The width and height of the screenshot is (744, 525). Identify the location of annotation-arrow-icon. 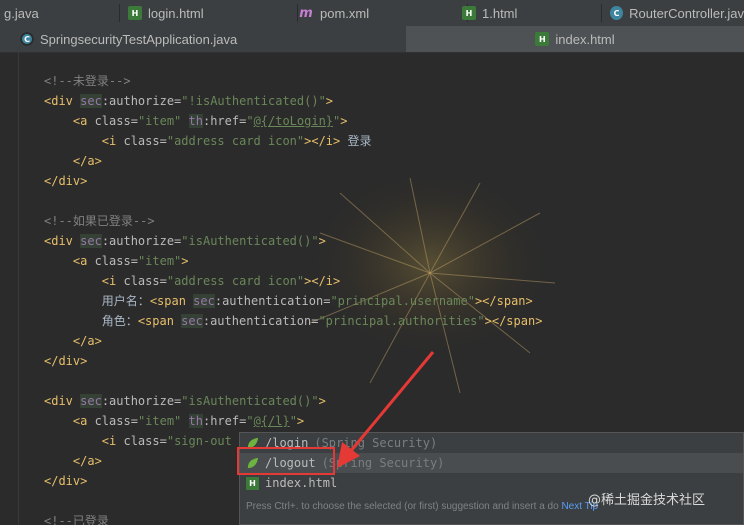
(386, 409).